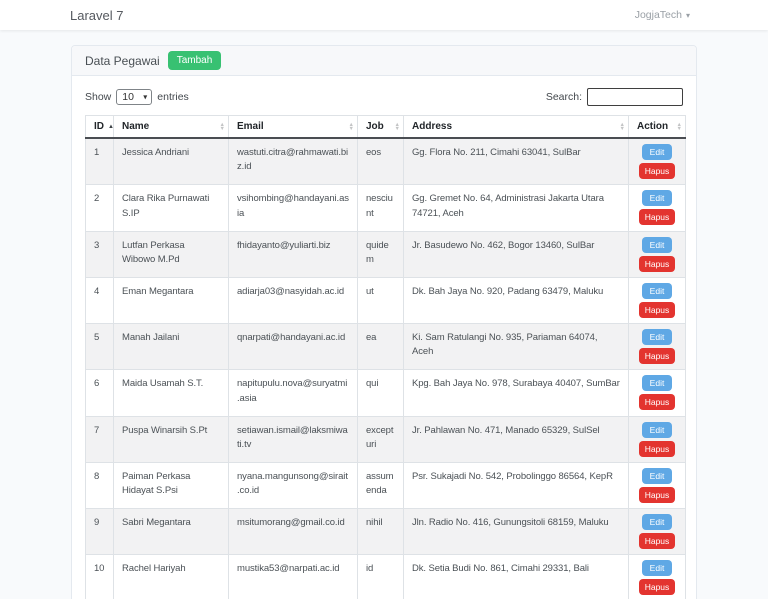  I want to click on cell-job: assumenda, so click(380, 485).